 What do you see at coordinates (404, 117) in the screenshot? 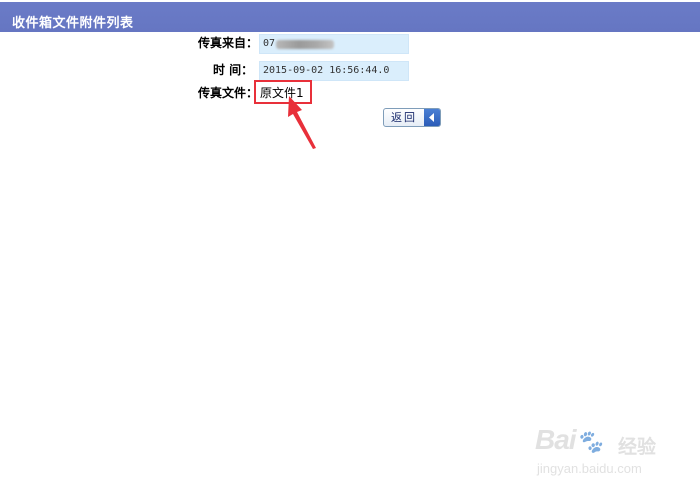
I see `back-button-label: 返回` at bounding box center [404, 117].